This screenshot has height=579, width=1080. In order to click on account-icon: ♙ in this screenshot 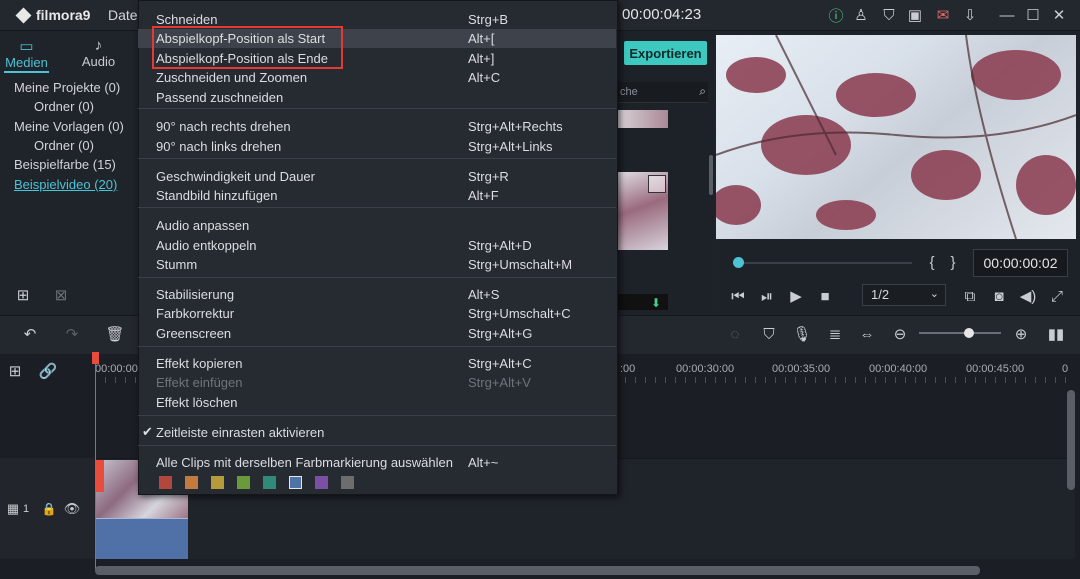, I will do `click(861, 15)`.